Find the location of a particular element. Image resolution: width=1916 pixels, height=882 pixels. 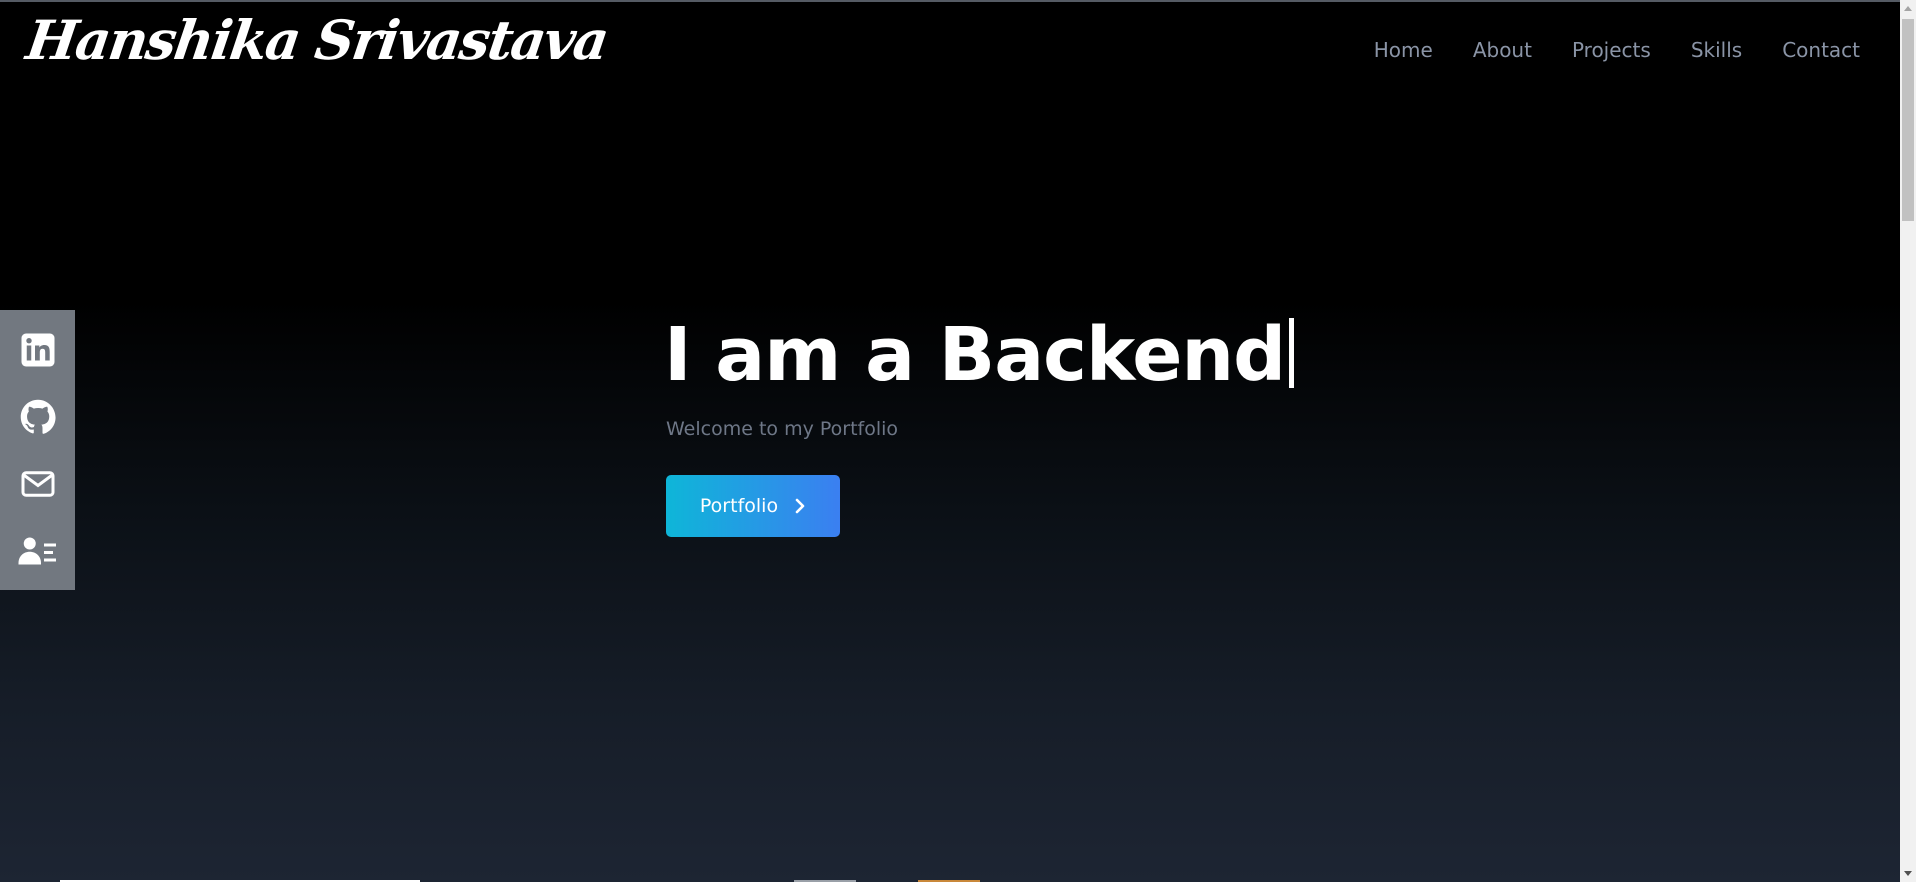

github-icon is located at coordinates (38, 416).